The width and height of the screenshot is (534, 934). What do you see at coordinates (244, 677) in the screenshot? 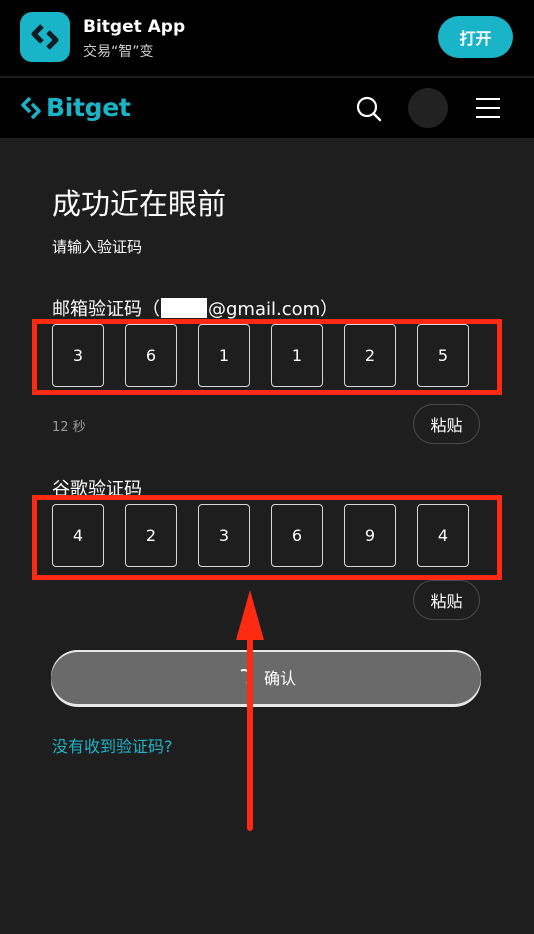
I see `spinner-icon` at bounding box center [244, 677].